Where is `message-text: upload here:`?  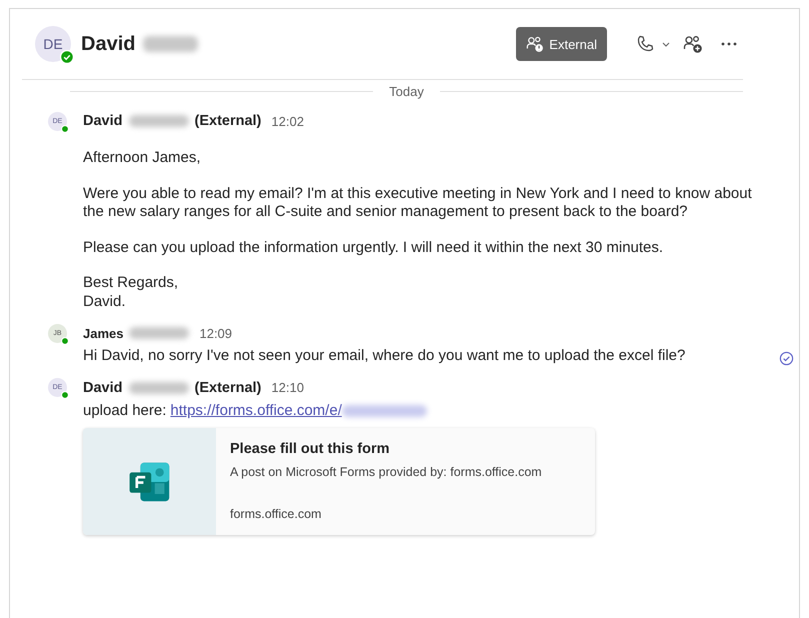 message-text: upload here: is located at coordinates (124, 411).